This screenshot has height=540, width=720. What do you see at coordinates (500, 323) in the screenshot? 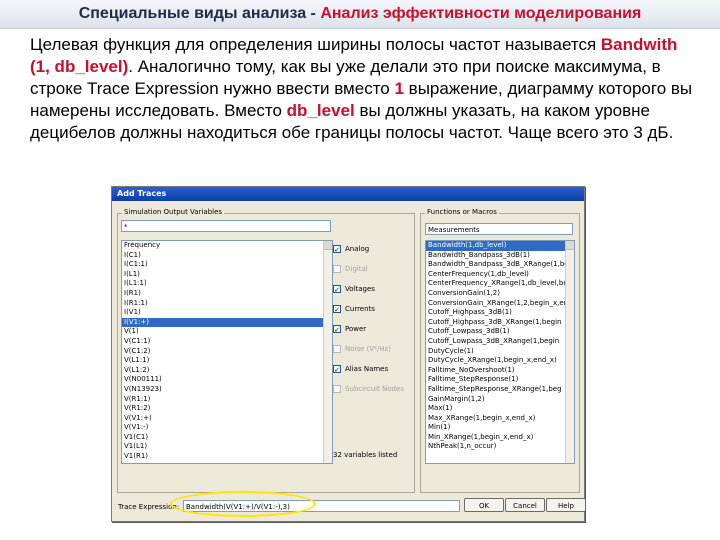
I see `function-list-item: Cutoff_Highpass_3dB_XRange(1,begin` at bounding box center [500, 323].